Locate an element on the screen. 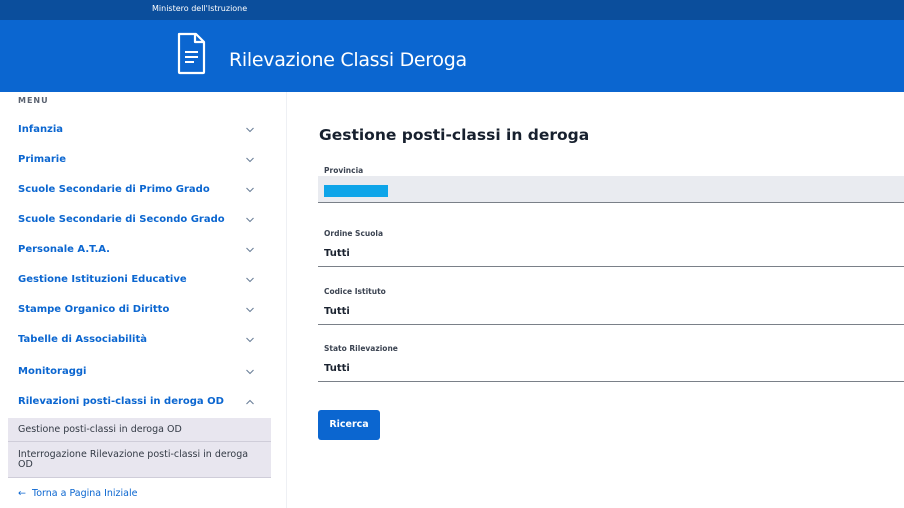  sidebar-item-monitoraggi: Monitoraggi is located at coordinates (135, 373).